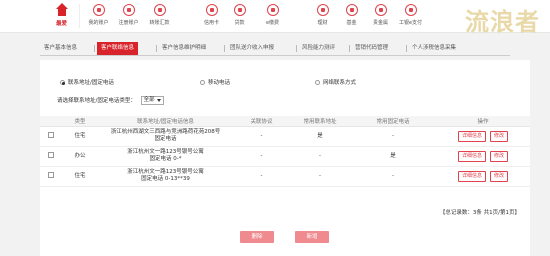 Image resolution: width=550 pixels, height=256 pixels. I want to click on table-header-row: 类型 联系地址/固定电话信息 关联协议 常用联系地址 常用固定电话 操作, so click(285, 121).